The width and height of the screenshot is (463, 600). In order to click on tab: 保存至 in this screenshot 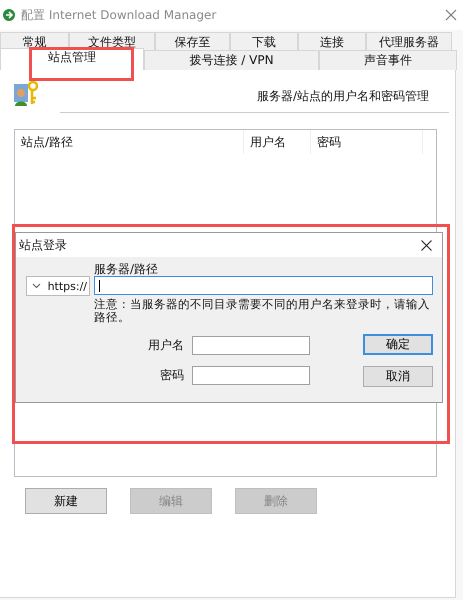, I will do `click(192, 41)`.